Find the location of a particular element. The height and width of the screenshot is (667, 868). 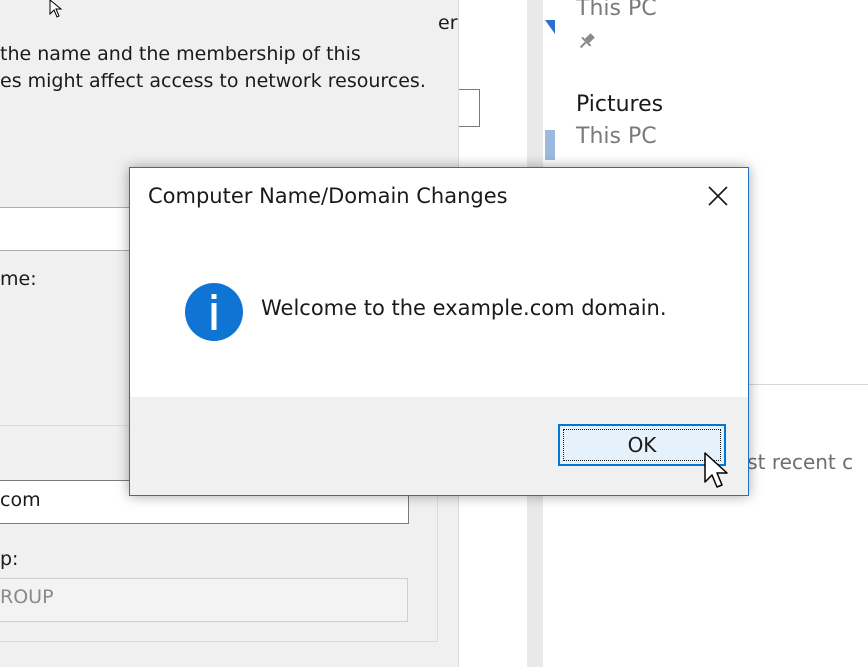

mouse-pointer-icon is located at coordinates (716, 470).